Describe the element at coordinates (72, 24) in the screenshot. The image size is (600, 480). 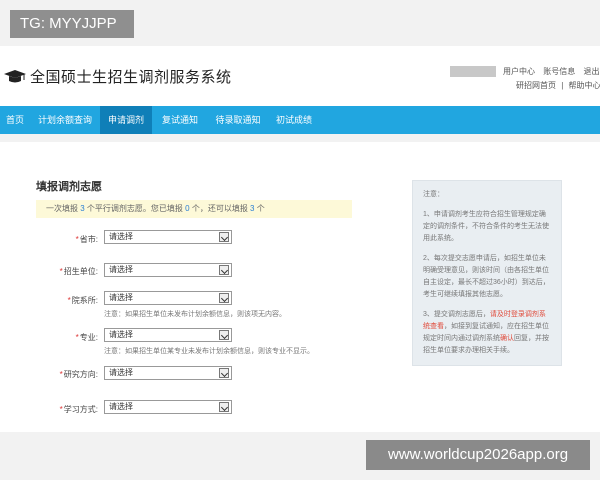
I see `tg-badge: TG: MYYJJPP` at that location.